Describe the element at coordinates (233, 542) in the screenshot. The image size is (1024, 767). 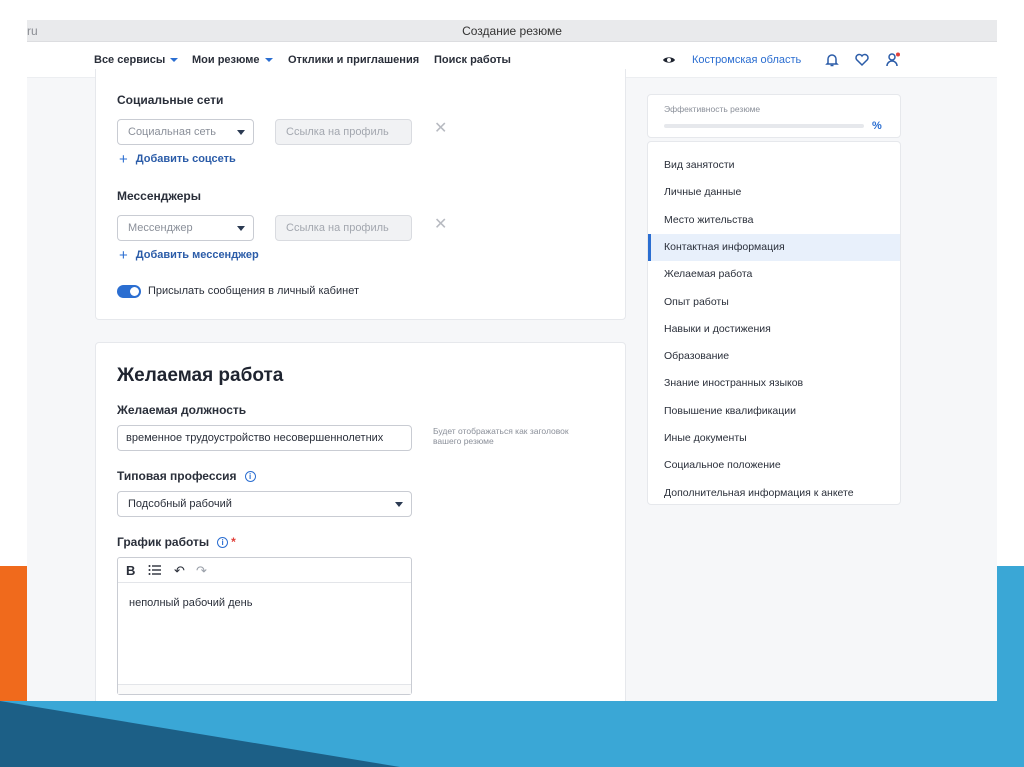
I see `required-asterisk: *` at that location.